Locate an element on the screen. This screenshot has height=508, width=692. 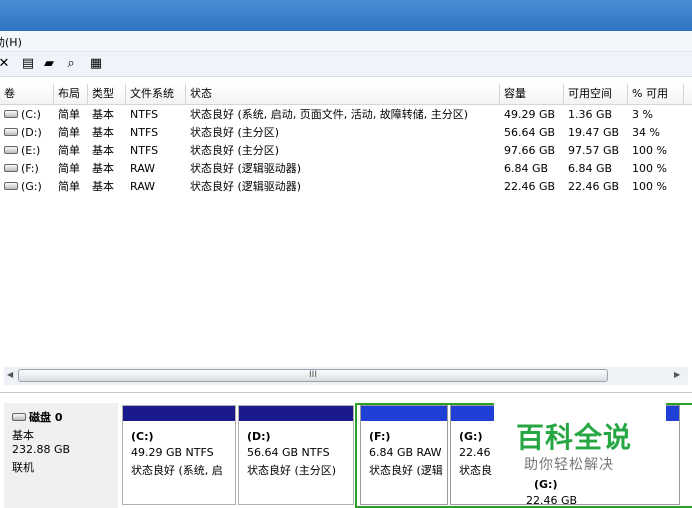
open-folder-icon: ▰ is located at coordinates (49, 63).